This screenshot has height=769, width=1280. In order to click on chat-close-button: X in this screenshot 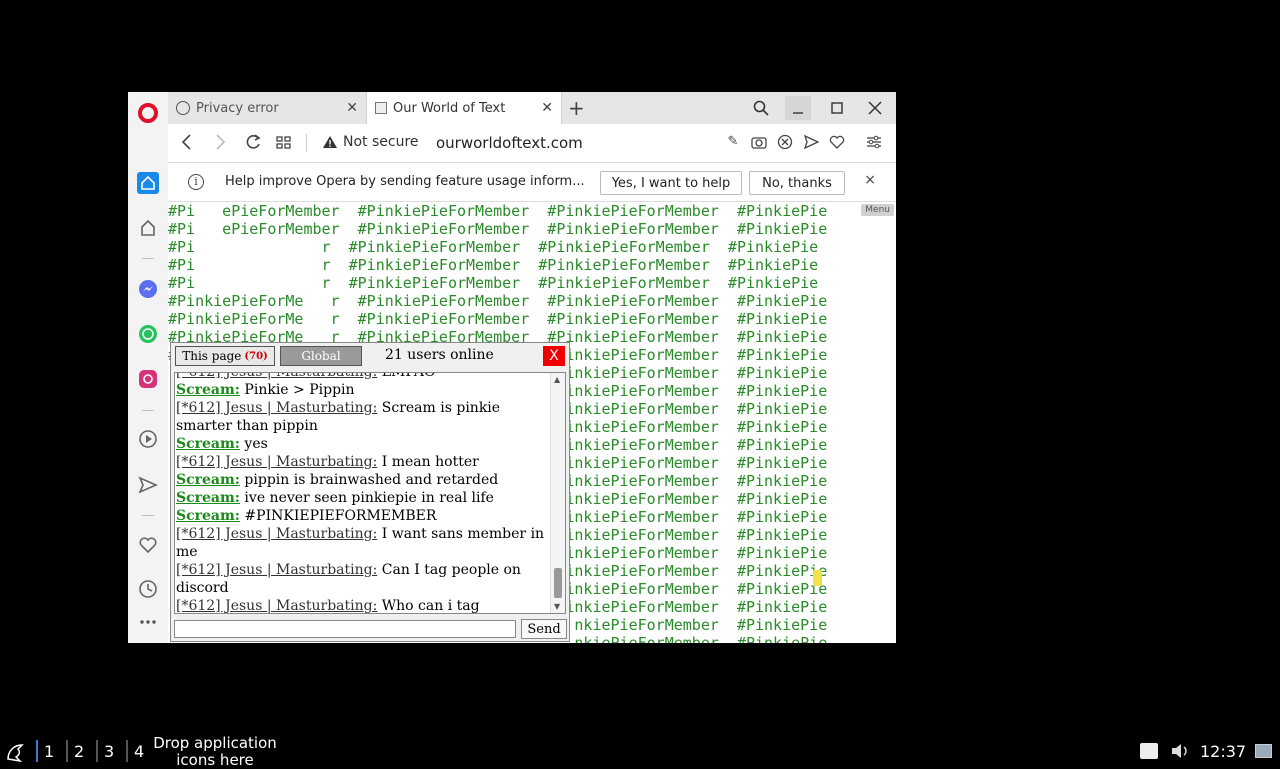, I will do `click(554, 356)`.